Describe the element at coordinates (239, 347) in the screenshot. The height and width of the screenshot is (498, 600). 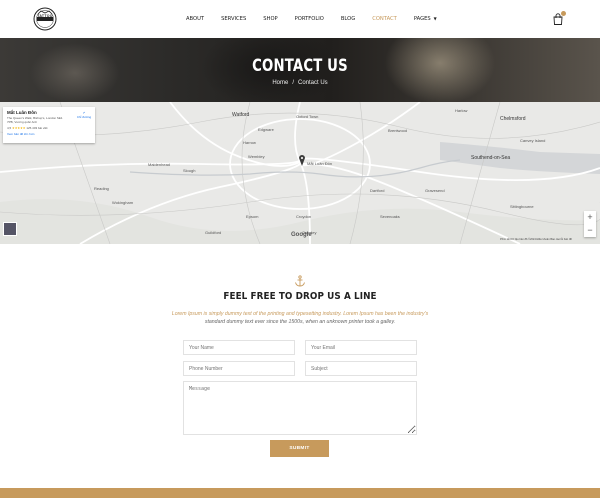
I see `name-field` at that location.